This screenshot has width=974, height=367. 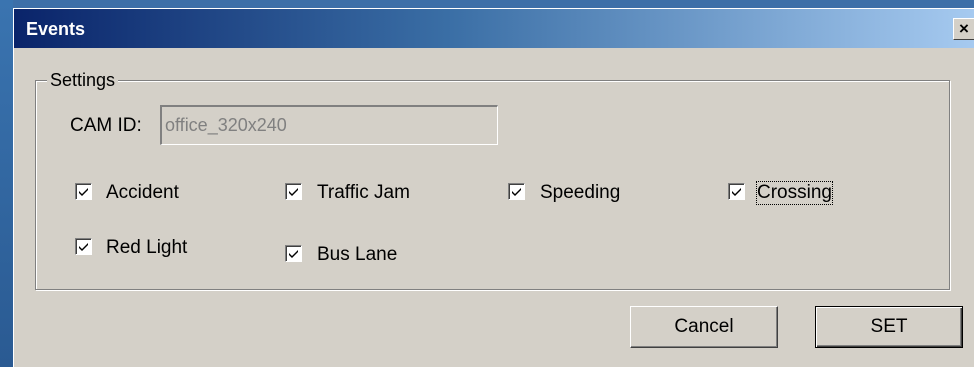 What do you see at coordinates (329, 125) in the screenshot?
I see `cam-id-field: office_320x240` at bounding box center [329, 125].